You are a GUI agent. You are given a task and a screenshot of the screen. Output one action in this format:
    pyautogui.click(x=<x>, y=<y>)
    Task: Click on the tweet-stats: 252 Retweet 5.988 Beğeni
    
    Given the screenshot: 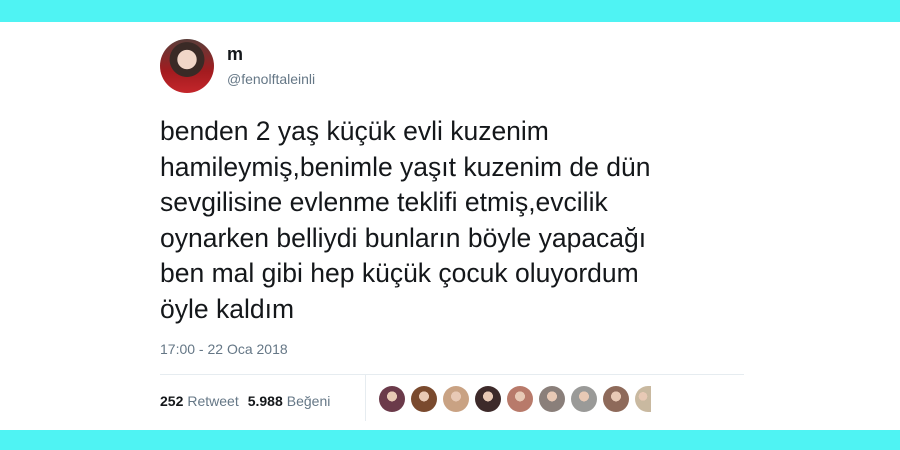 What is the action you would take?
    pyautogui.click(x=249, y=401)
    